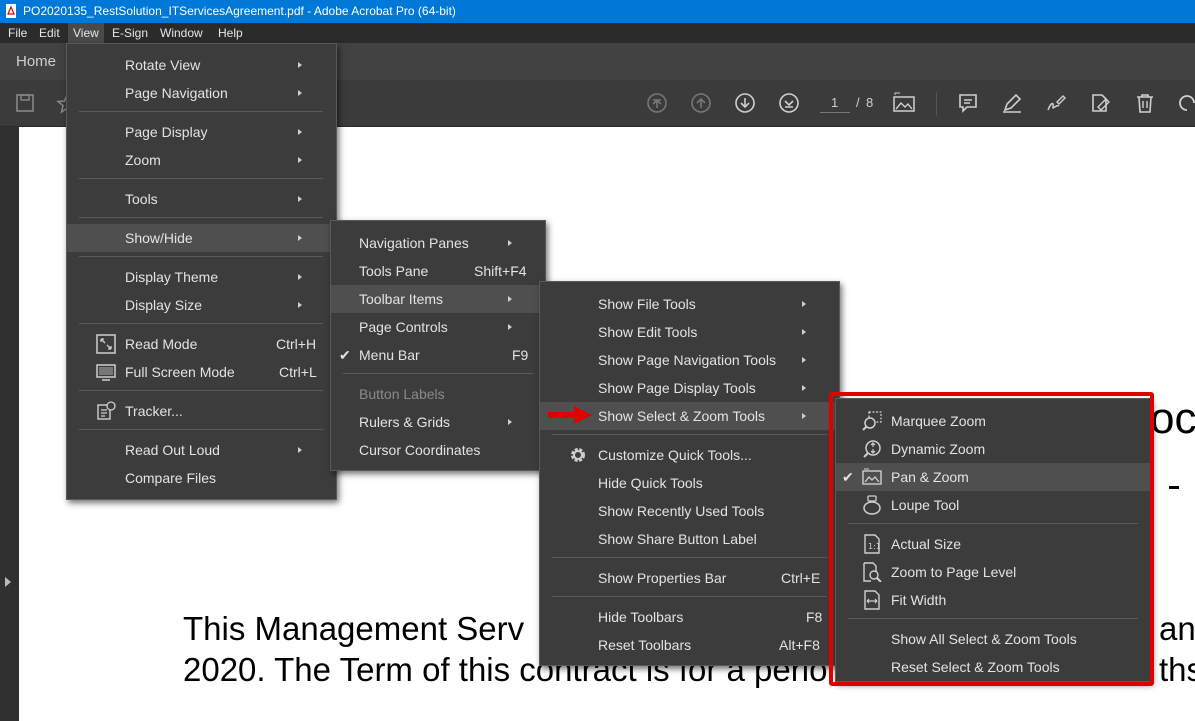 The height and width of the screenshot is (721, 1195). What do you see at coordinates (201, 305) in the screenshot?
I see `menu-item-display-size: Display Size` at bounding box center [201, 305].